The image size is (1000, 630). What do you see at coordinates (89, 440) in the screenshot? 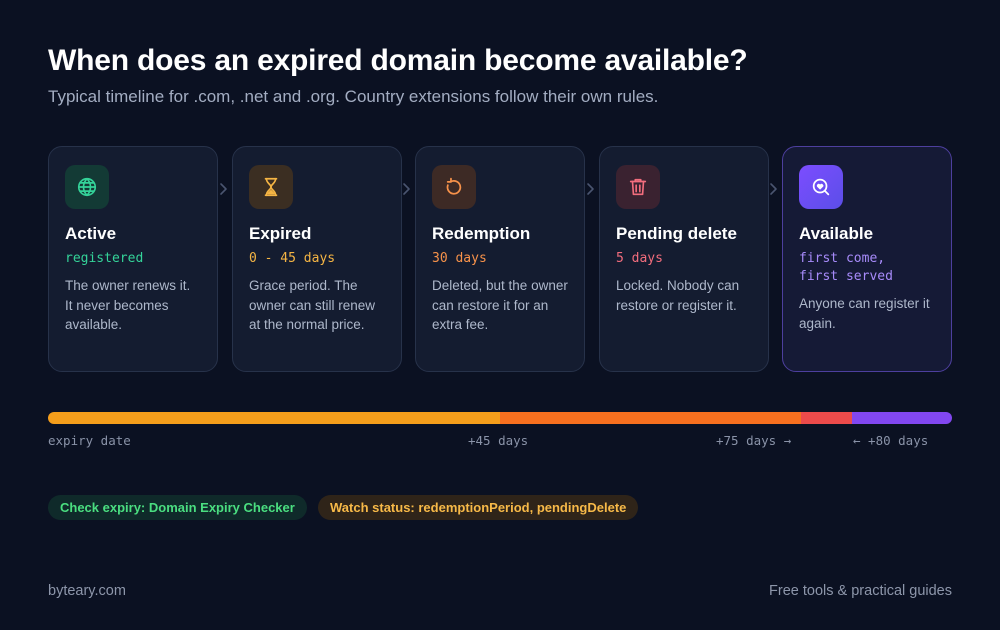
I see `timeline-label-start: expiry date` at bounding box center [89, 440].